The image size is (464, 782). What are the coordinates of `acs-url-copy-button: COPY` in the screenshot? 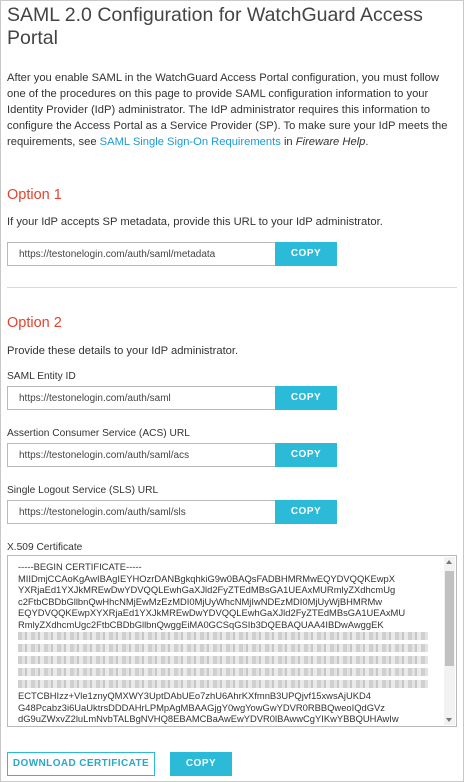 It's located at (306, 455).